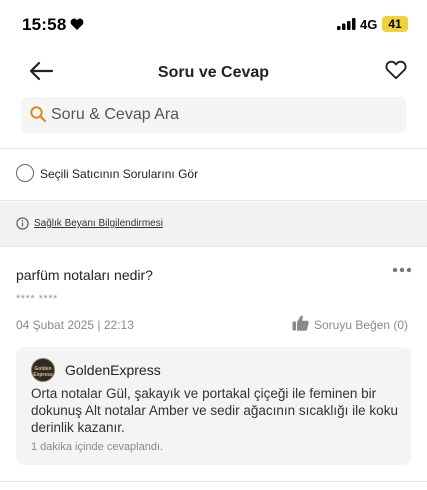 The image size is (427, 490). What do you see at coordinates (44, 24) in the screenshot?
I see `status-time: 15:58` at bounding box center [44, 24].